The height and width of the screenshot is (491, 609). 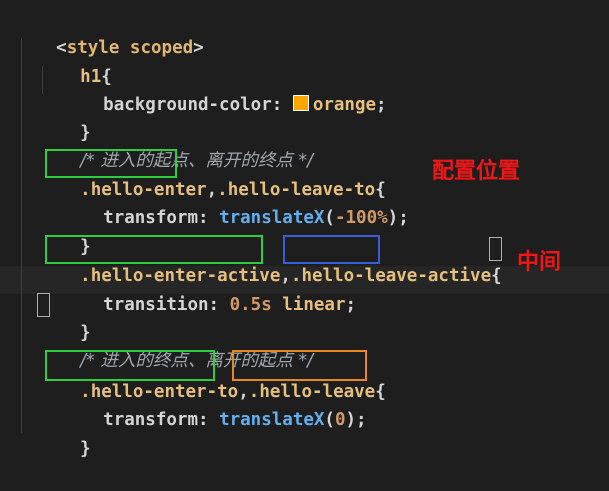 What do you see at coordinates (198, 48) in the screenshot?
I see `tag-close-bracket: >` at bounding box center [198, 48].